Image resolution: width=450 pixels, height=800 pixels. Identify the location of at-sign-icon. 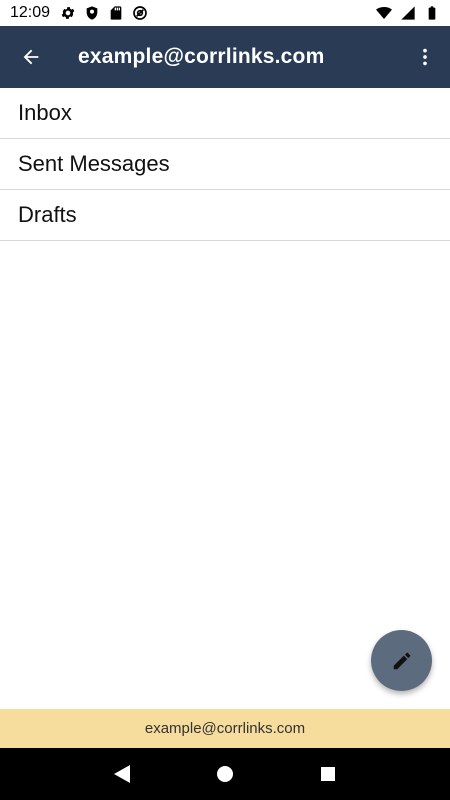
(140, 13).